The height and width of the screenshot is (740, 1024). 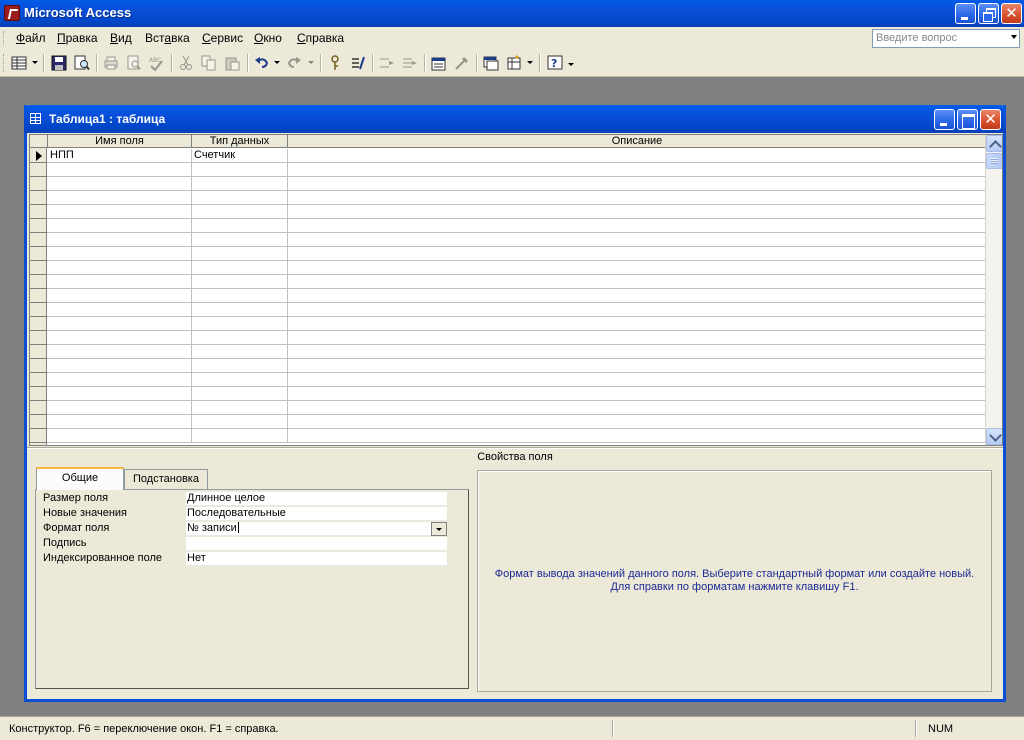 I want to click on minimize-button, so click(x=965, y=13).